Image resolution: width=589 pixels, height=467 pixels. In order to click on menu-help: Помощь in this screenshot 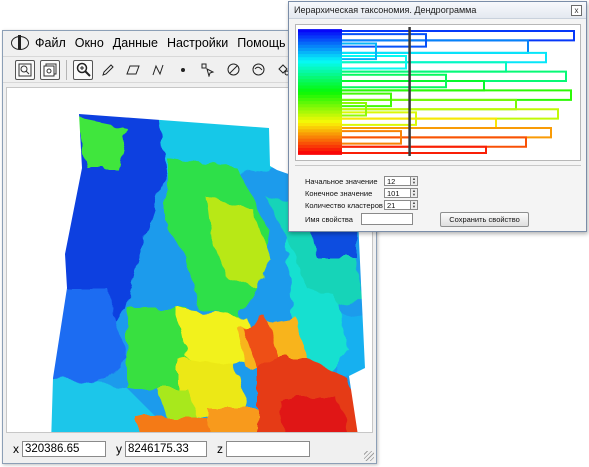, I will do `click(265, 43)`.